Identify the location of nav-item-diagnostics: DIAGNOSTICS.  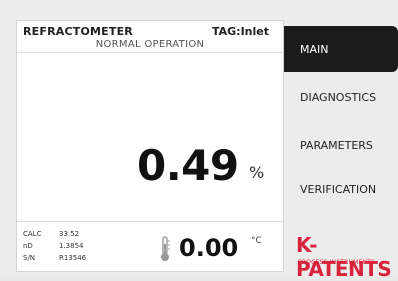
(341, 97).